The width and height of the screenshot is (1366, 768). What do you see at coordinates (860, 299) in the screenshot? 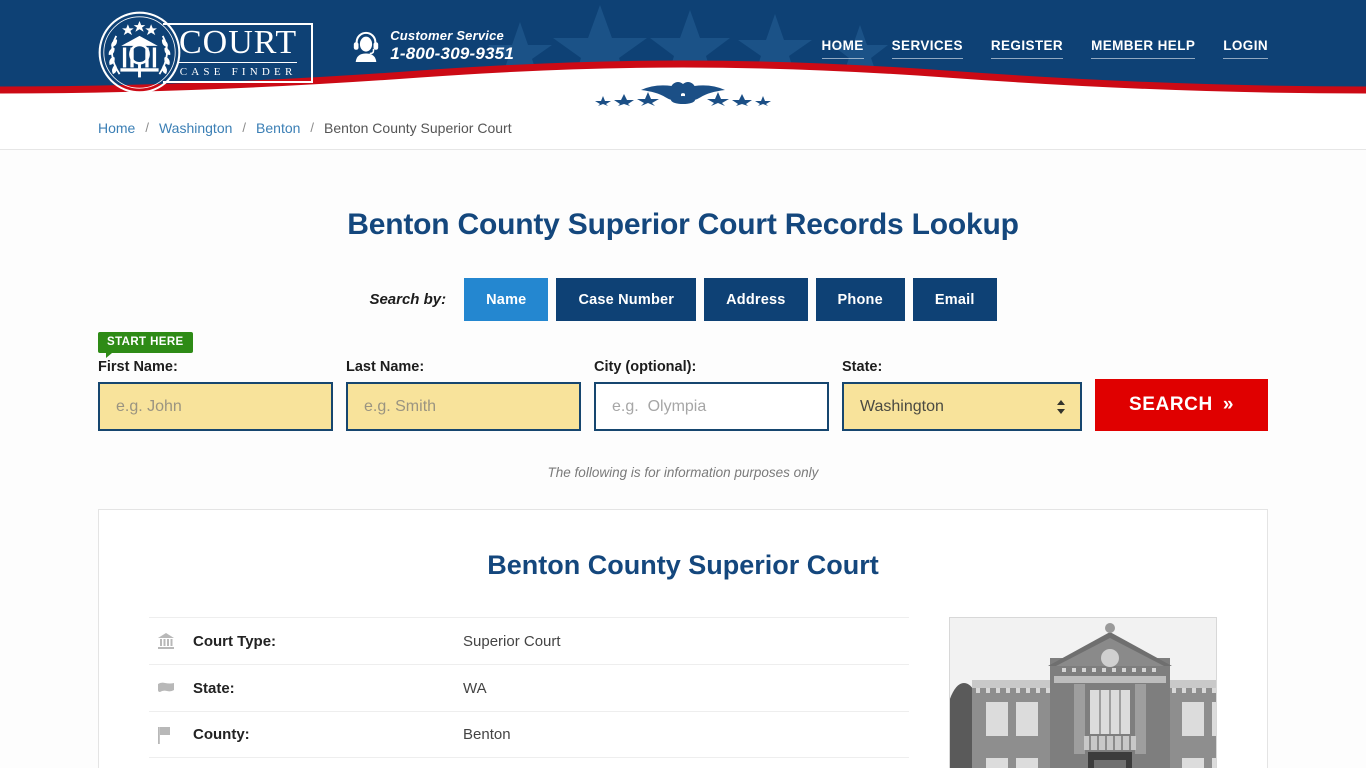
I see `tab-phone: Phone` at bounding box center [860, 299].